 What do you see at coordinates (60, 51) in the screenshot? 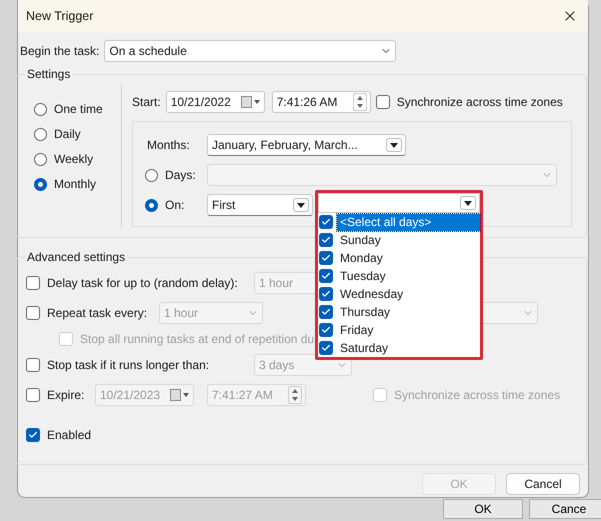
I see `field-label: Begin the task:` at bounding box center [60, 51].